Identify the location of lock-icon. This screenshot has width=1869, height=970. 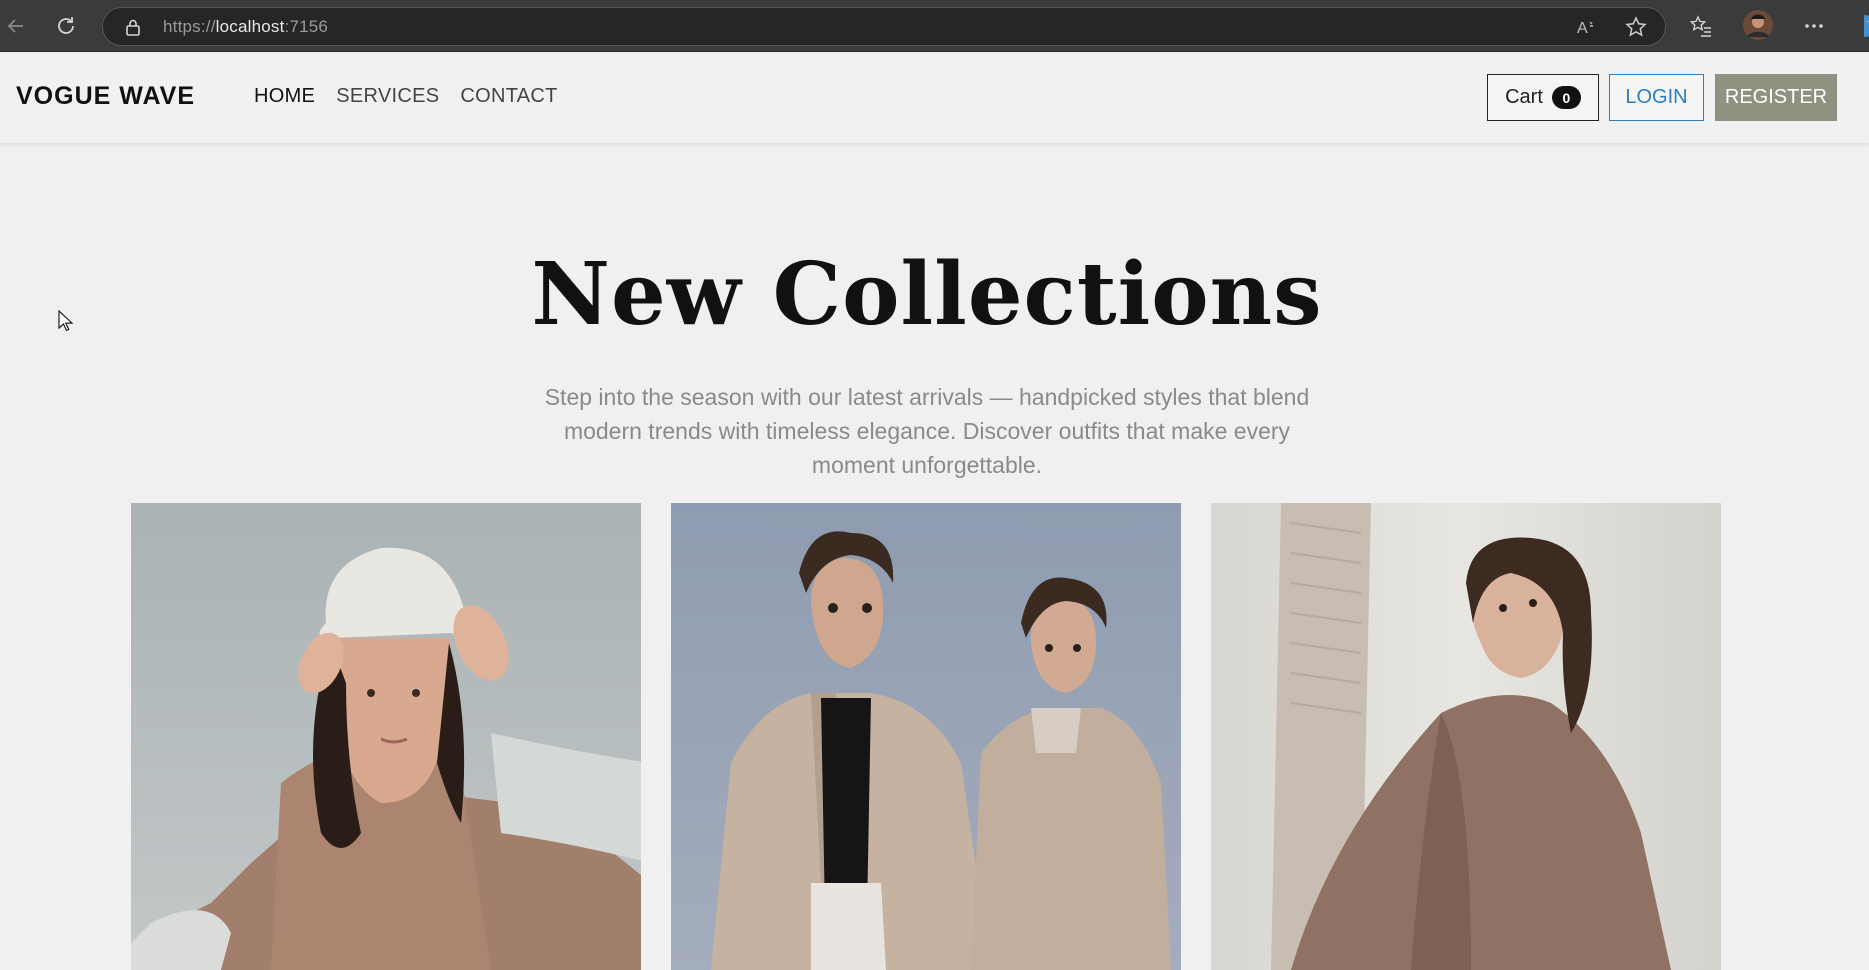
(133, 27).